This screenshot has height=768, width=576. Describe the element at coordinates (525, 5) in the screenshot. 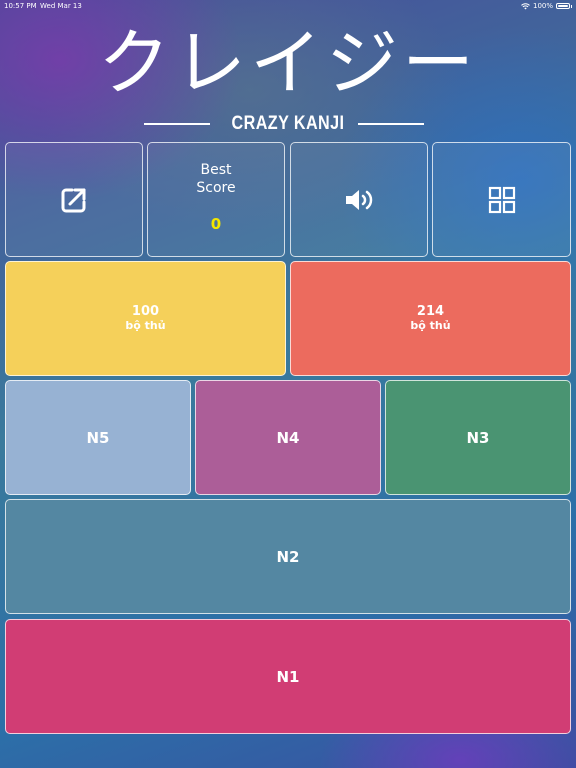

I see `wifi-icon` at that location.